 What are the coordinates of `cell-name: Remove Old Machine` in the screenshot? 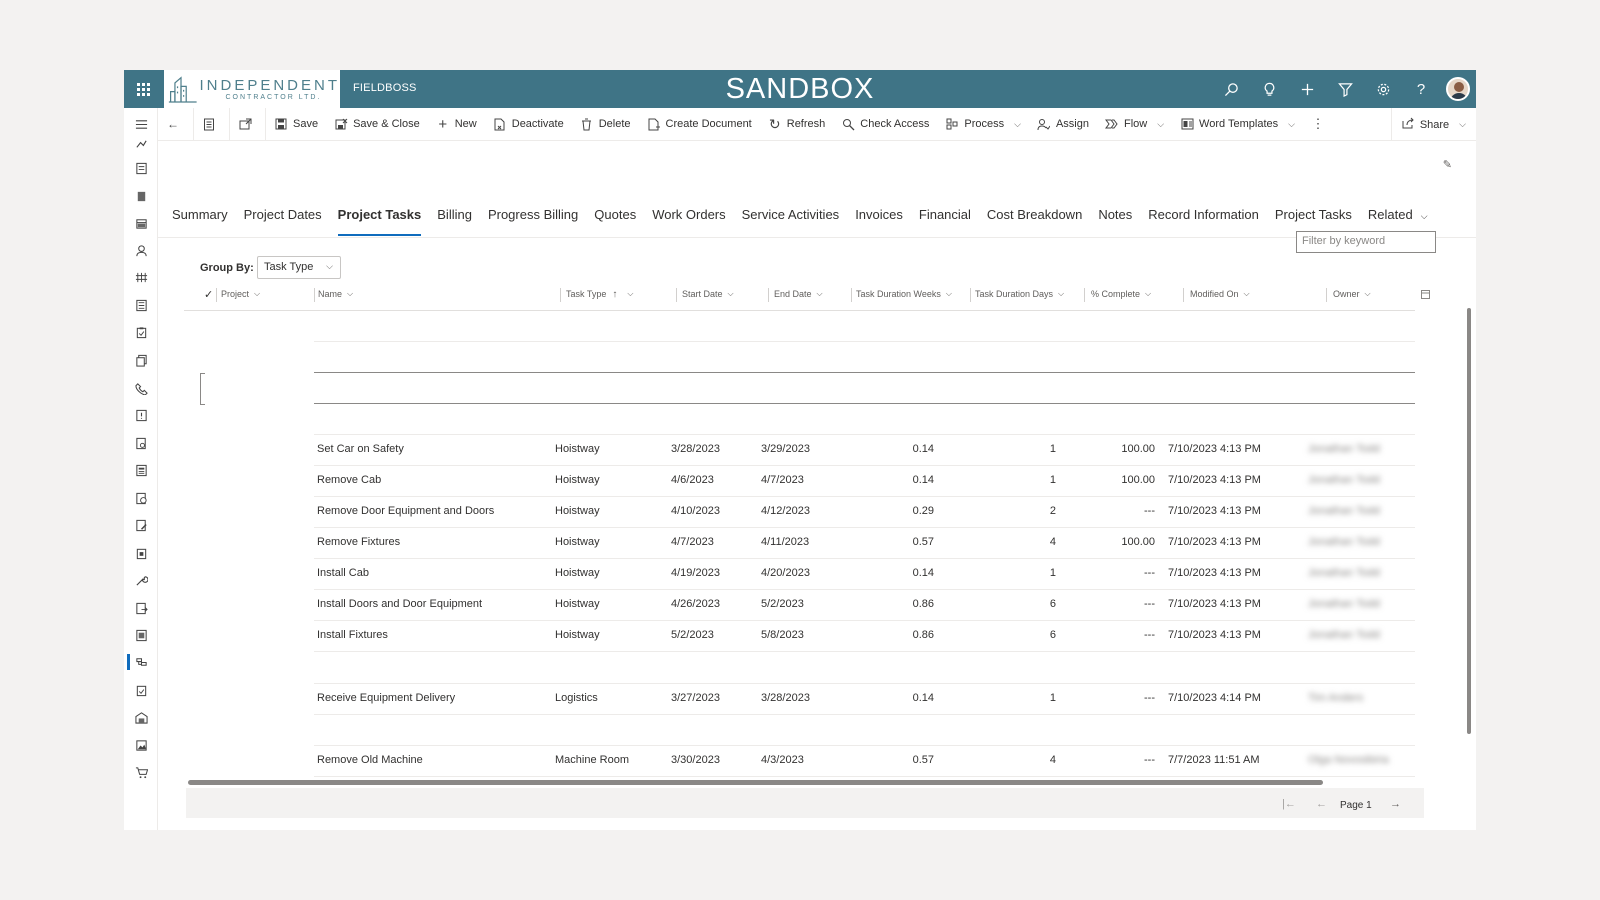 It's located at (370, 760).